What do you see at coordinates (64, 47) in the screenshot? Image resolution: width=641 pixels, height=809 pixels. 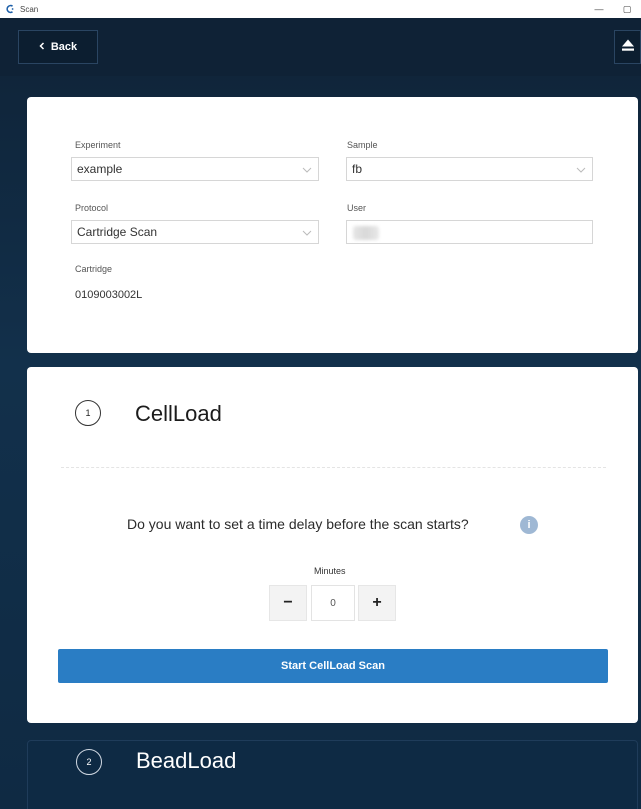 I see `back-button-label: Back` at bounding box center [64, 47].